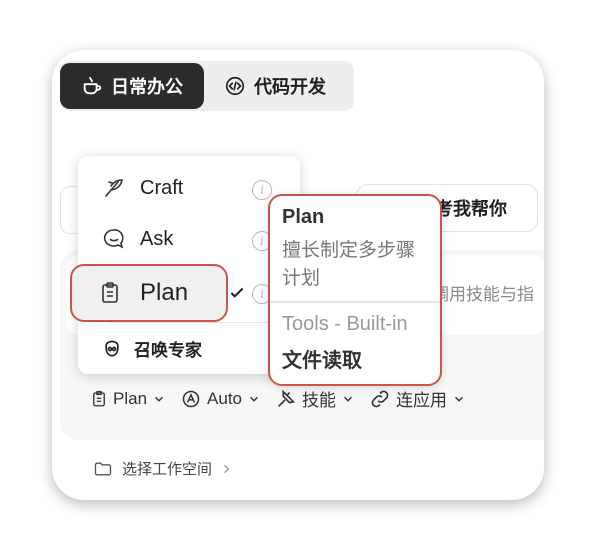 The image size is (595, 551). I want to click on menu-item-label: Plan, so click(164, 292).